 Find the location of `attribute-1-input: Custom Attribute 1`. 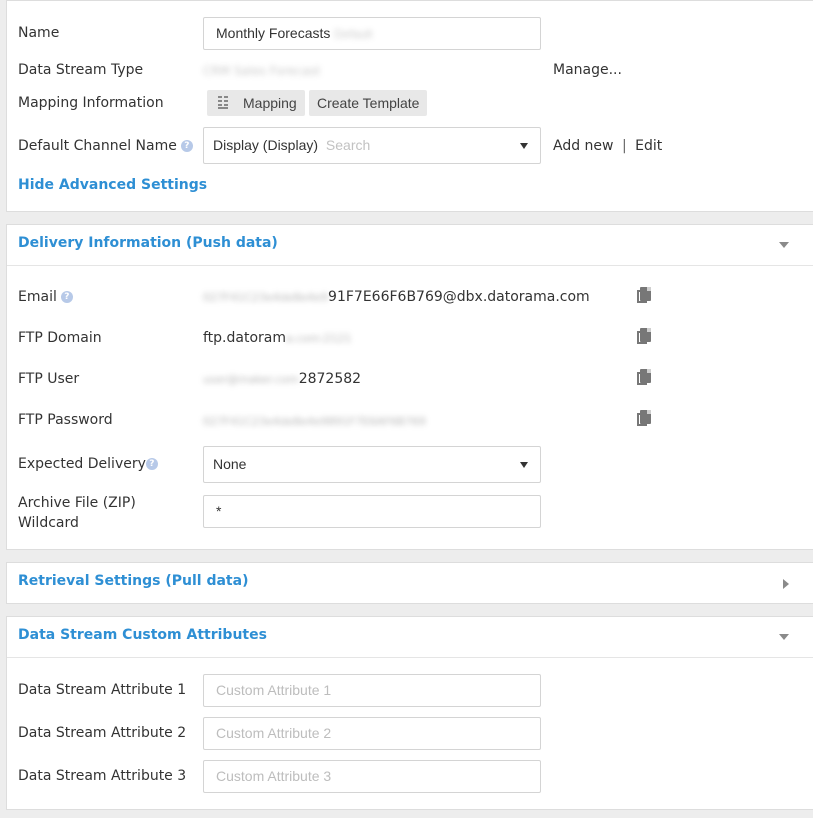

attribute-1-input: Custom Attribute 1 is located at coordinates (372, 690).